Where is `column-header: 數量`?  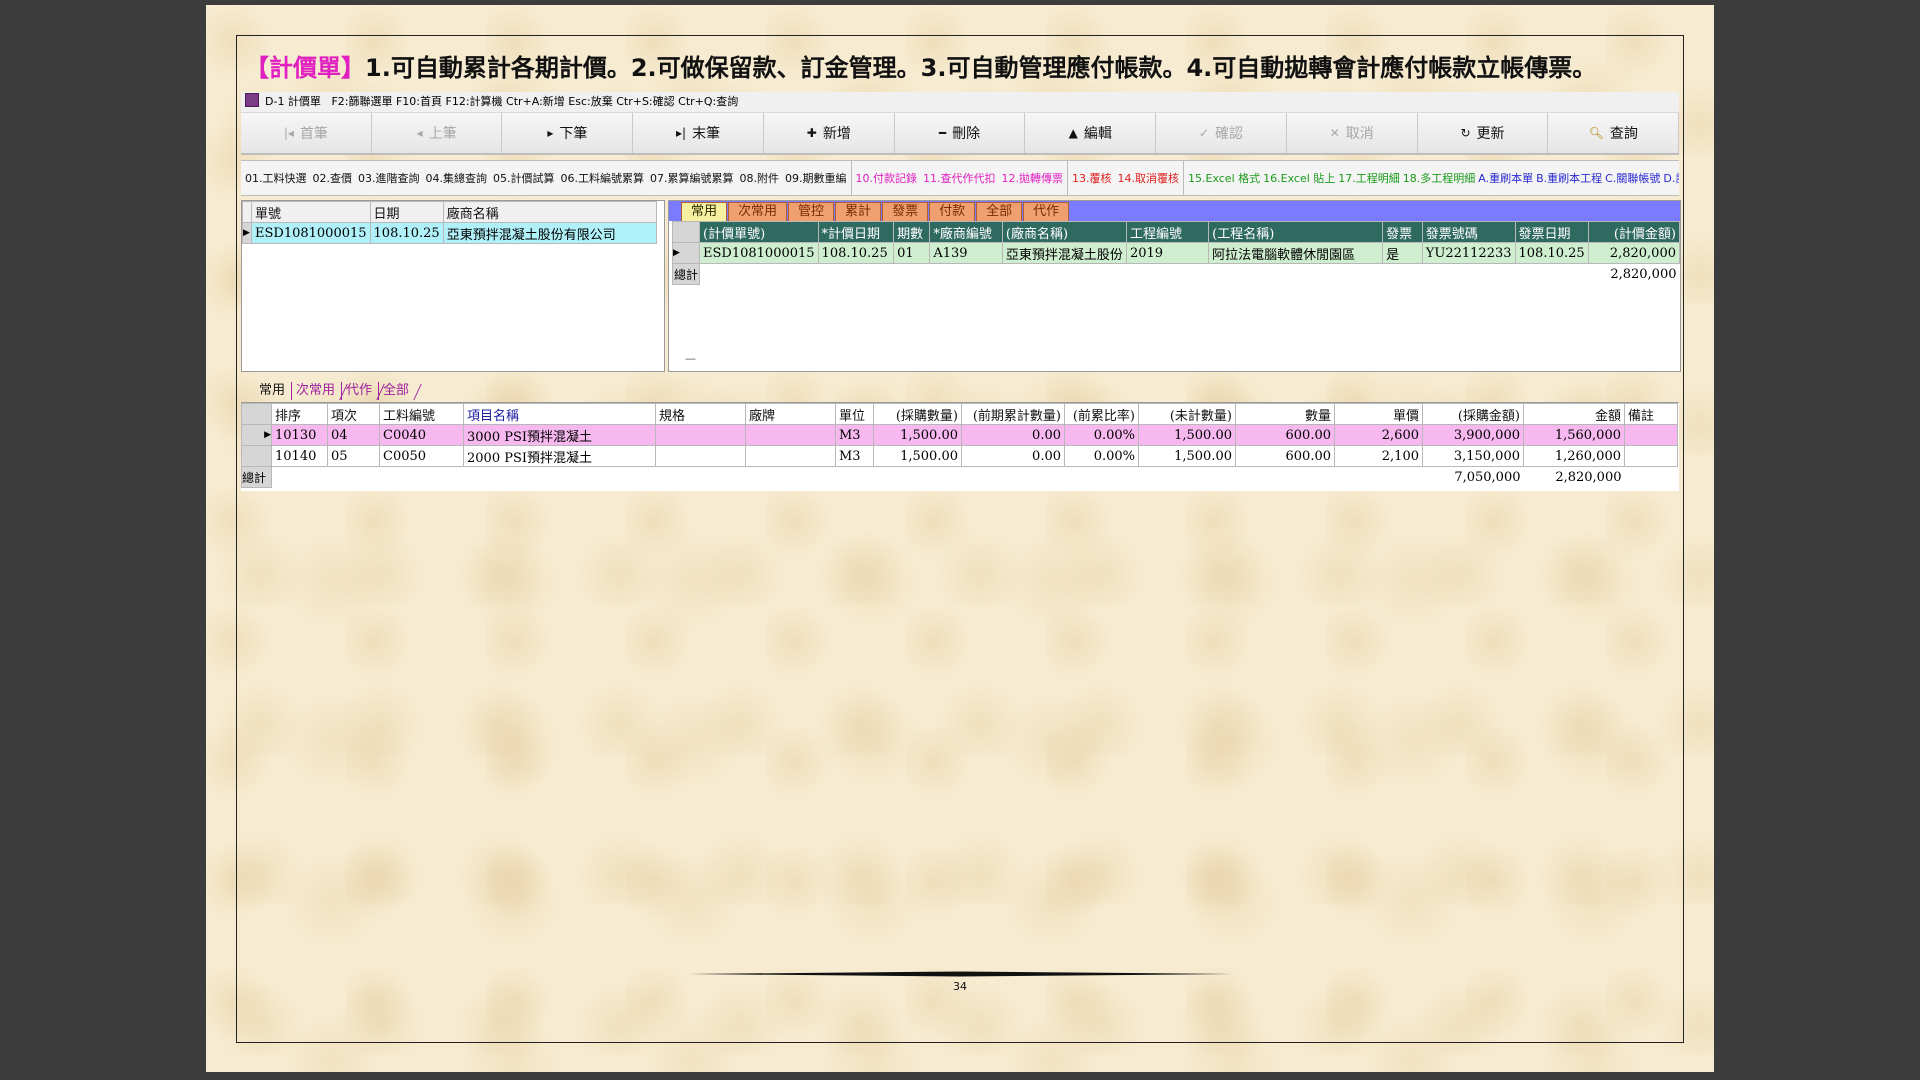 column-header: 數量 is located at coordinates (1285, 414).